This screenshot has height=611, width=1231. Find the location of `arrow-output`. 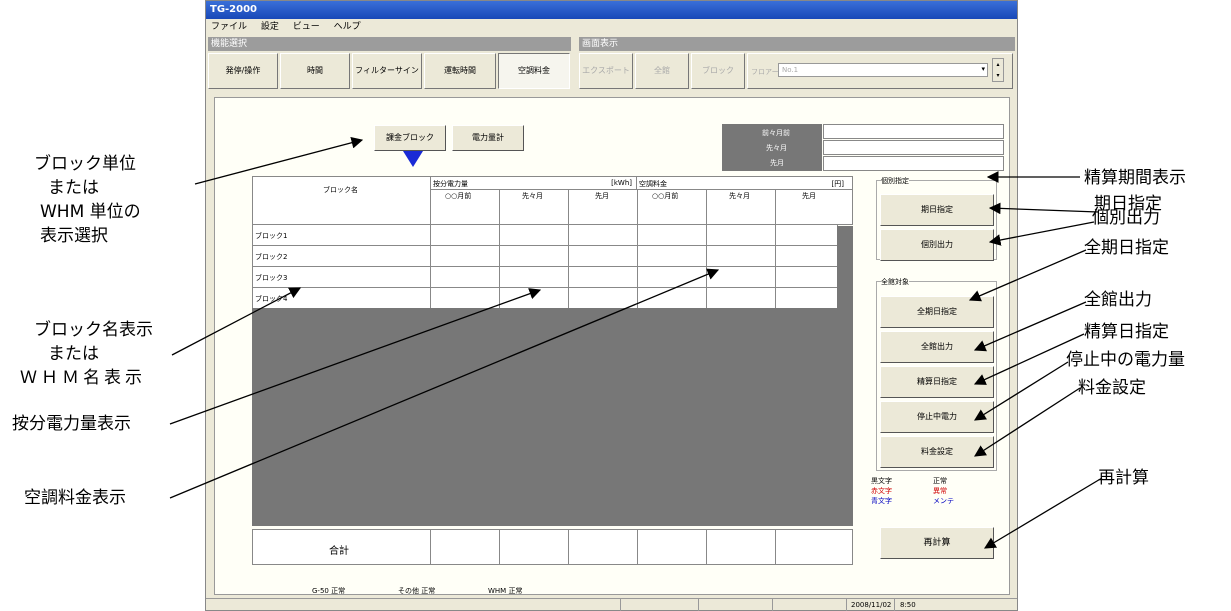

arrow-output is located at coordinates (1041, 233).